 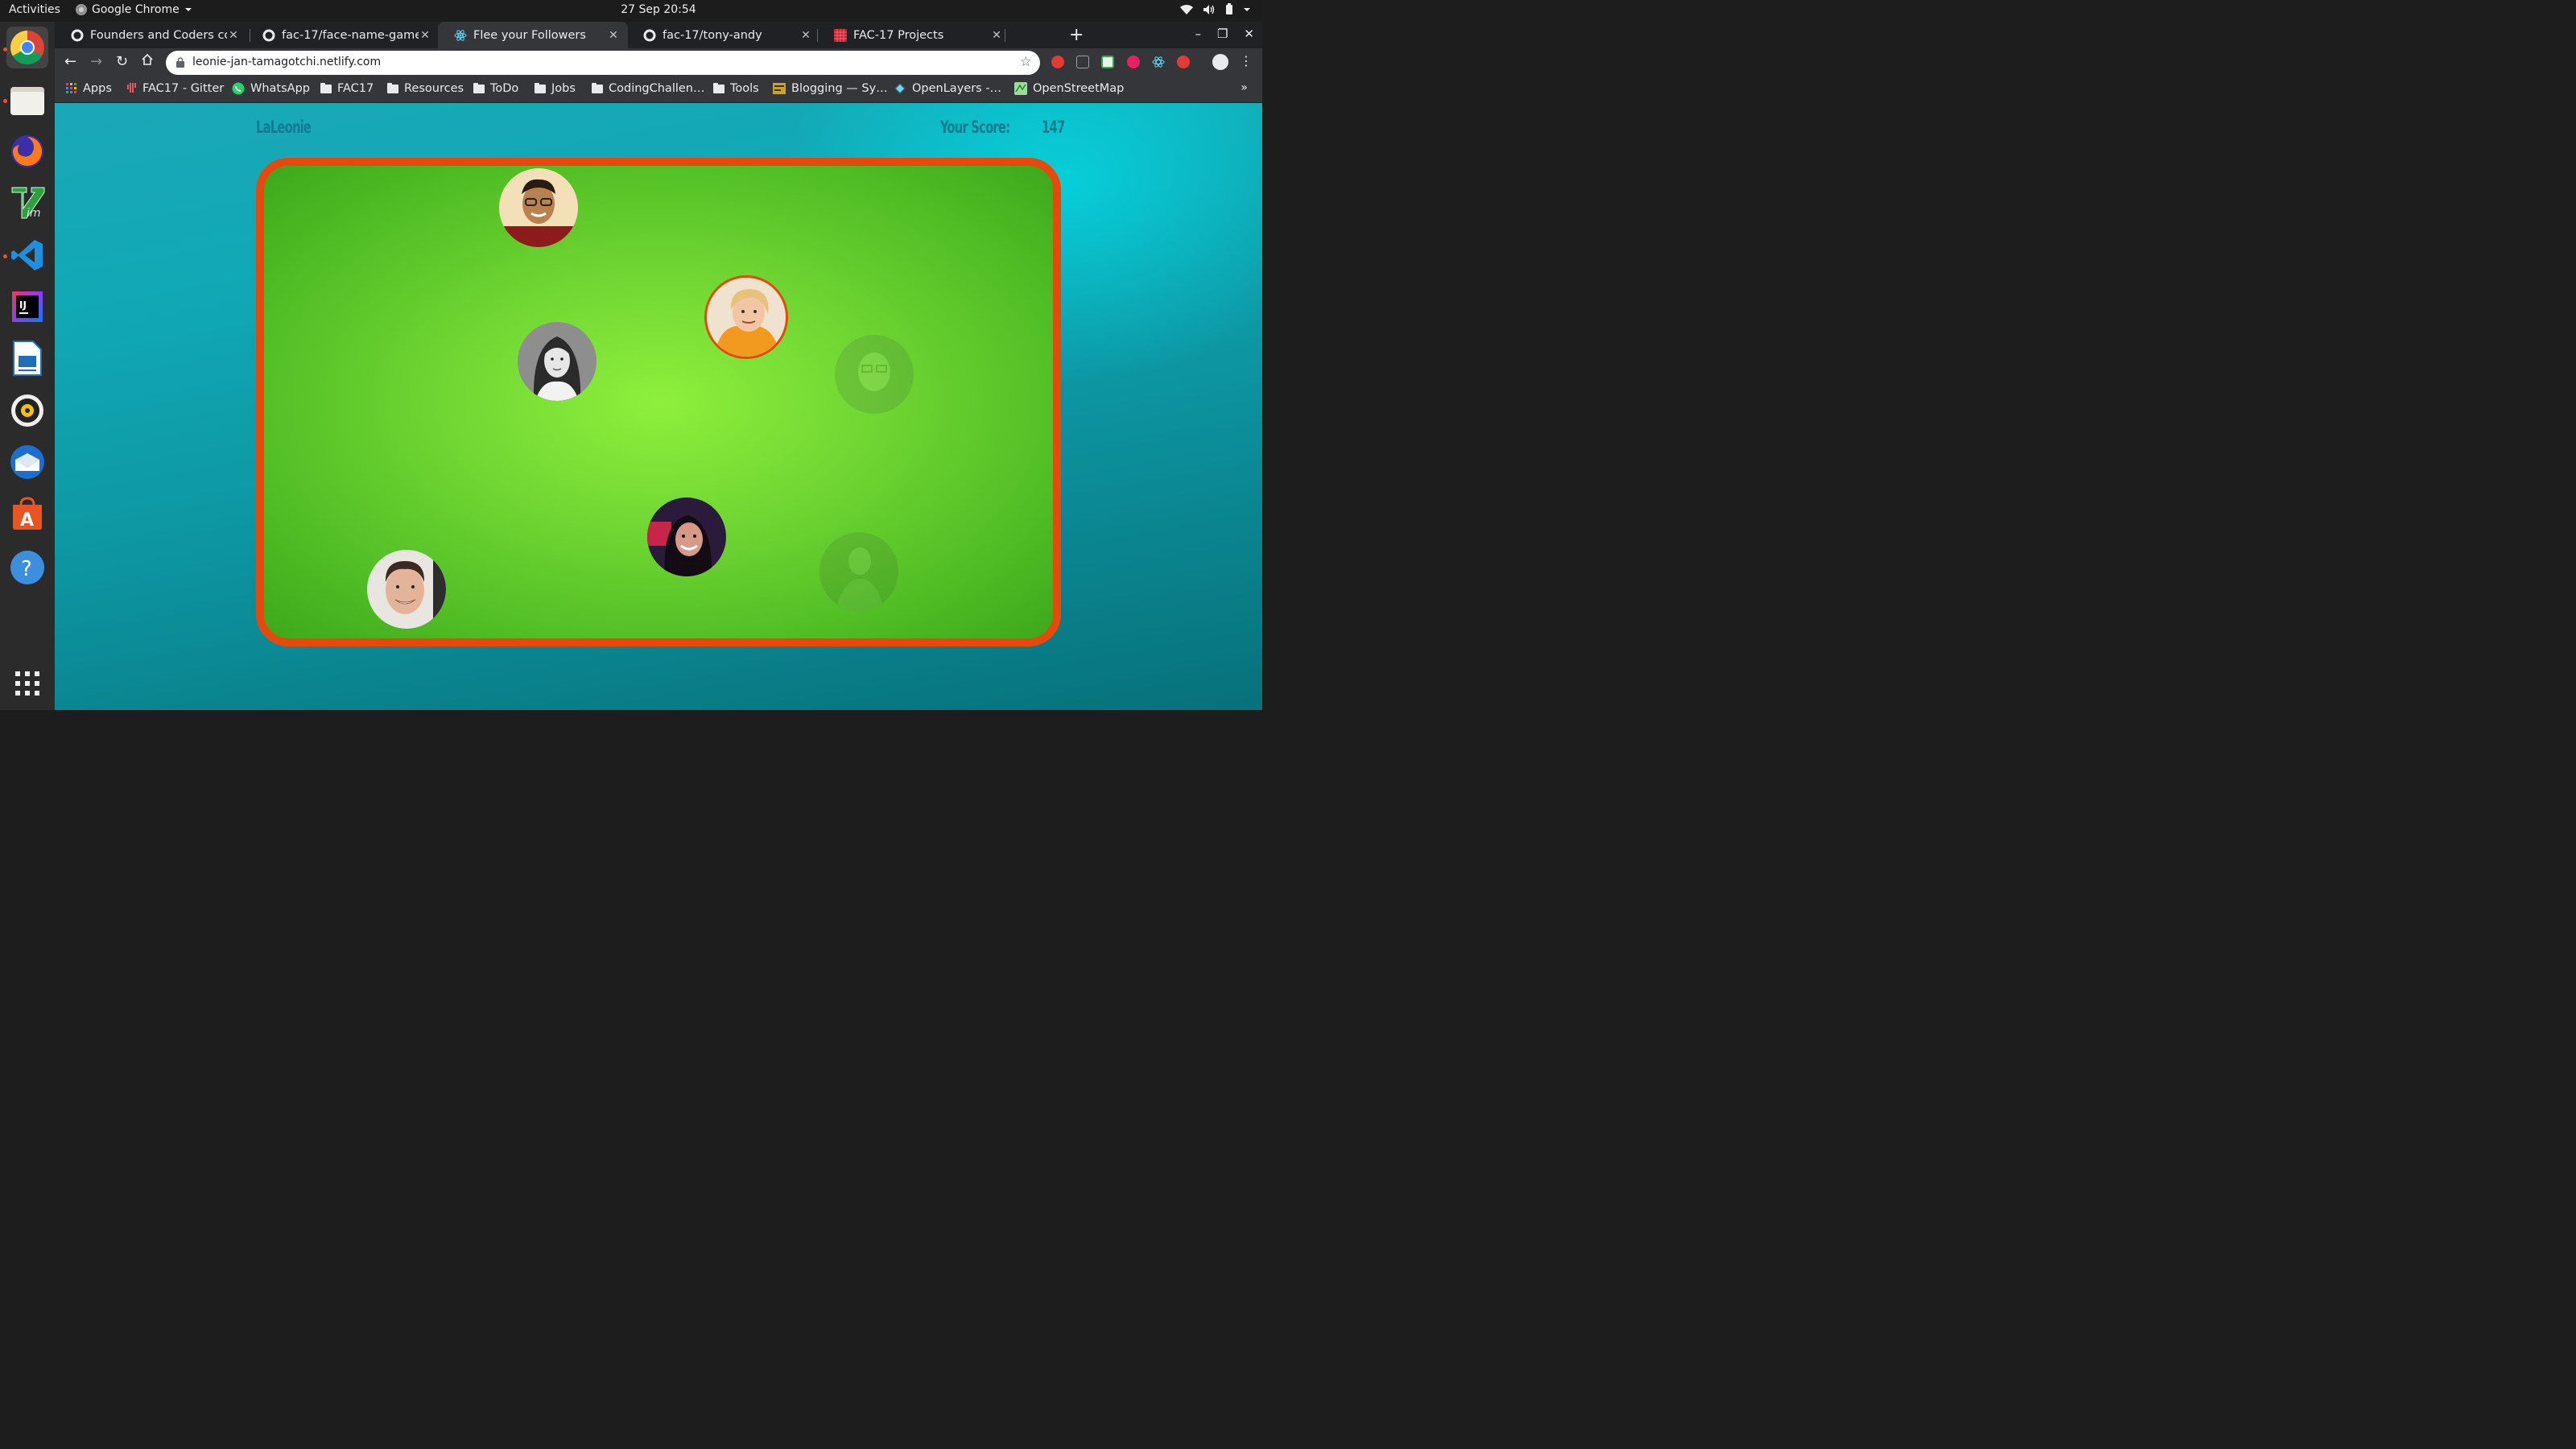 I want to click on volume-icon, so click(x=1209, y=9).